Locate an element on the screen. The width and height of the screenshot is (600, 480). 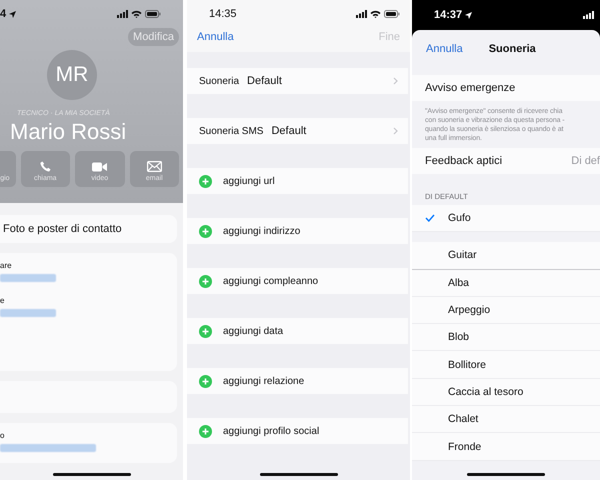
tone-name: Arpeggio is located at coordinates (469, 310).